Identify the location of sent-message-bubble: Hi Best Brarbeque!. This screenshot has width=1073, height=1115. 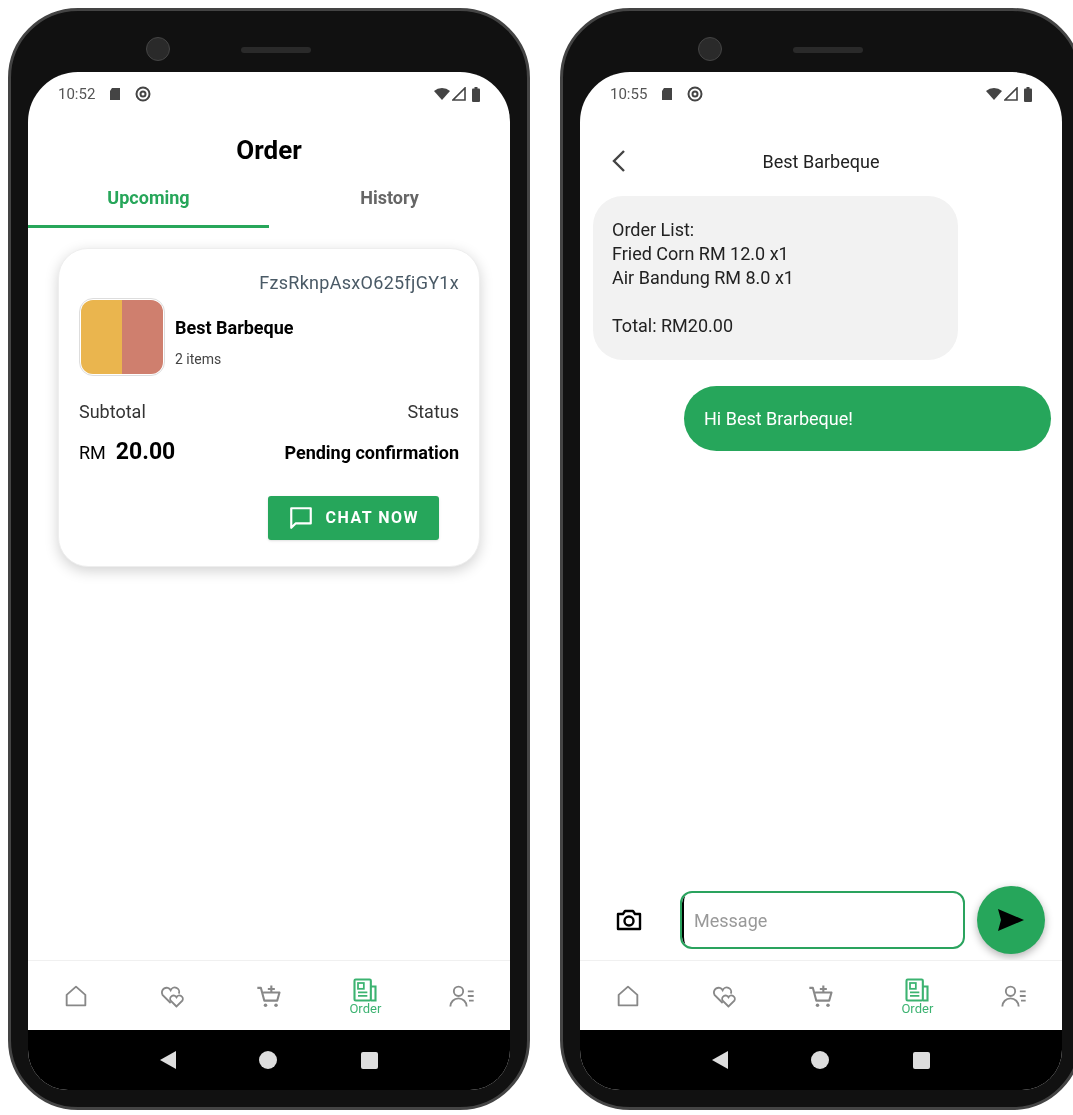
(867, 418).